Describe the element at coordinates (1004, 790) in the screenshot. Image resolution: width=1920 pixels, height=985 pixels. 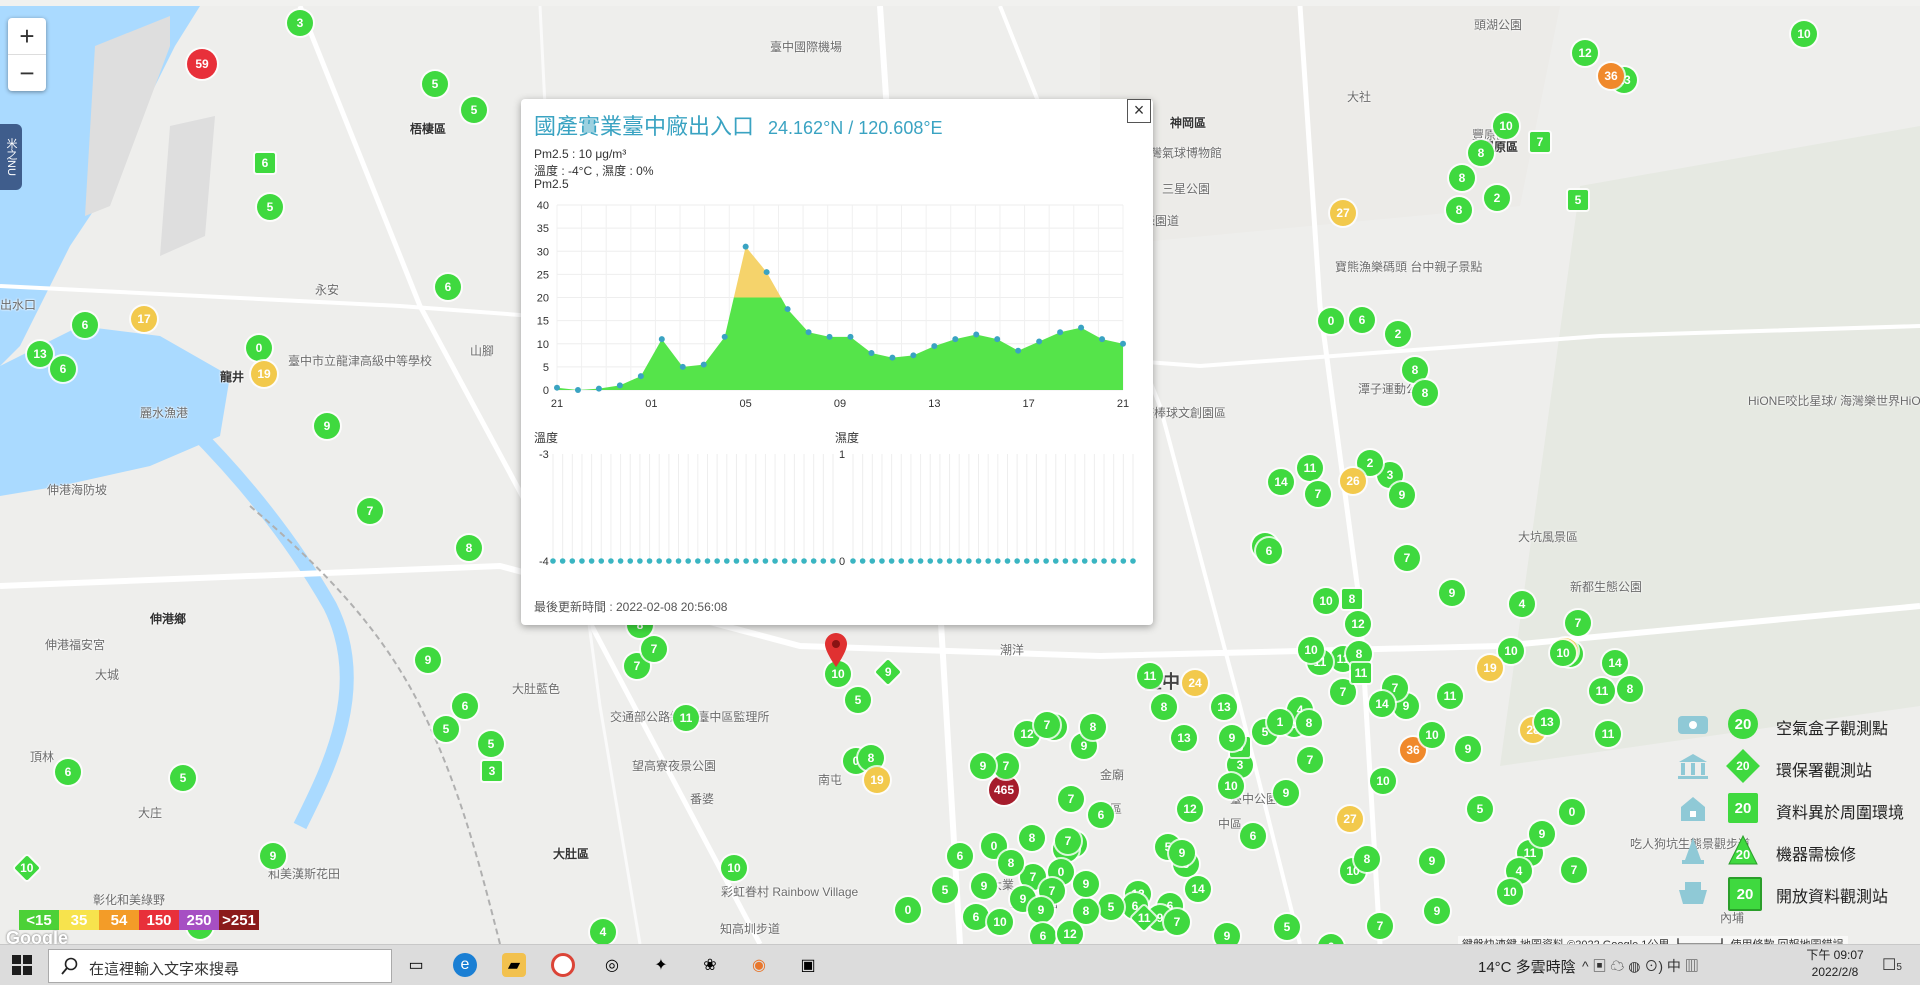
I see `station-marker: 465` at that location.